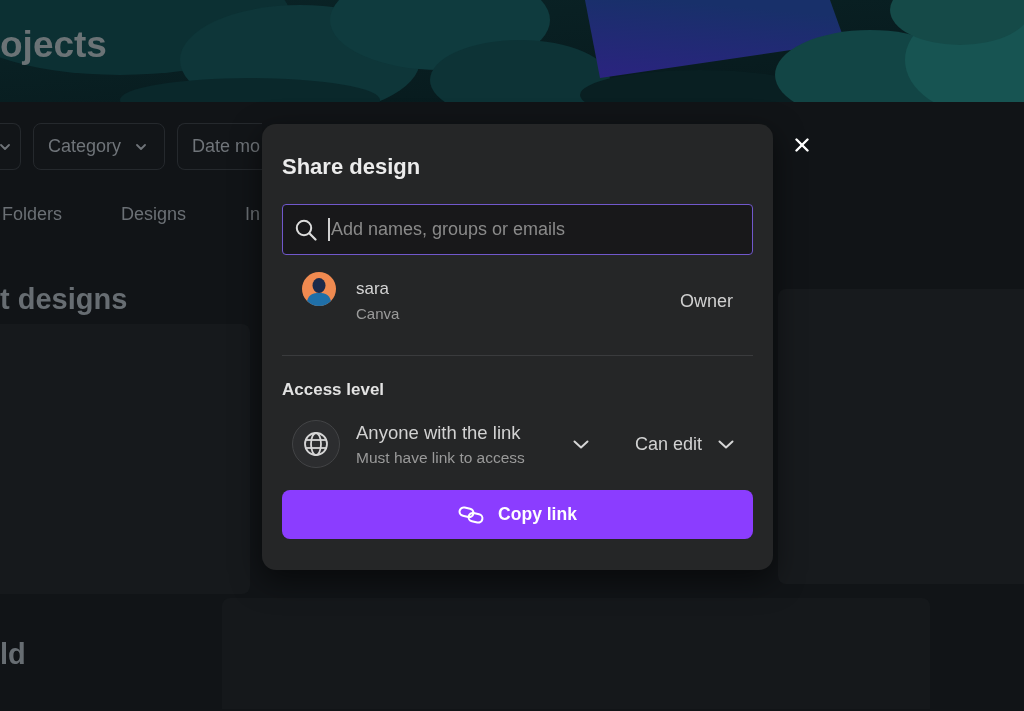 Image resolution: width=1024 pixels, height=711 pixels. I want to click on section-heading: ld, so click(13, 654).